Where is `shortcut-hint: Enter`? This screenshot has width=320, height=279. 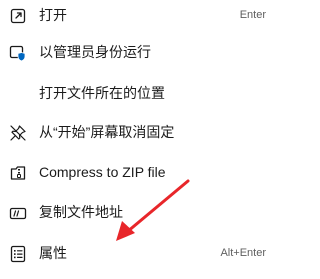
shortcut-hint: Enter is located at coordinates (252, 15).